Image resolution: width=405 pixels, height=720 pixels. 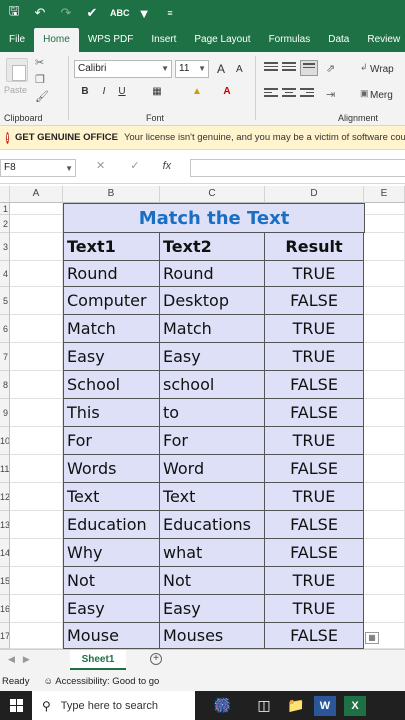 I want to click on align-top-icon, so click(x=271, y=68).